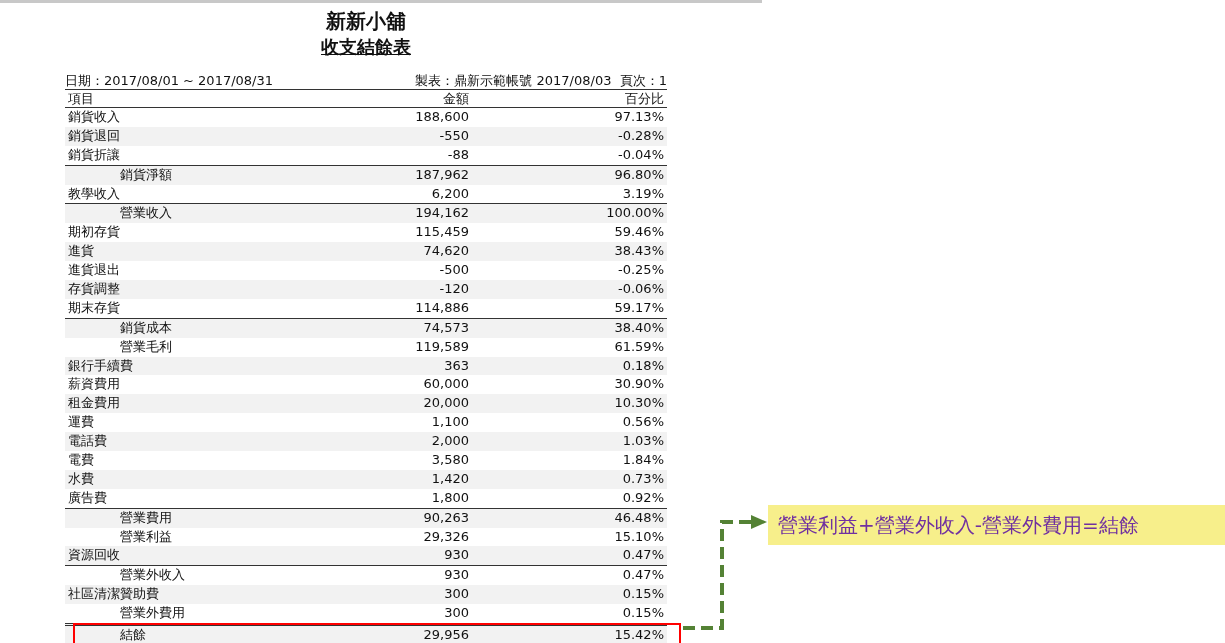 The width and height of the screenshot is (1225, 643). I want to click on percent-cell-text: 1.03%, so click(643, 441).